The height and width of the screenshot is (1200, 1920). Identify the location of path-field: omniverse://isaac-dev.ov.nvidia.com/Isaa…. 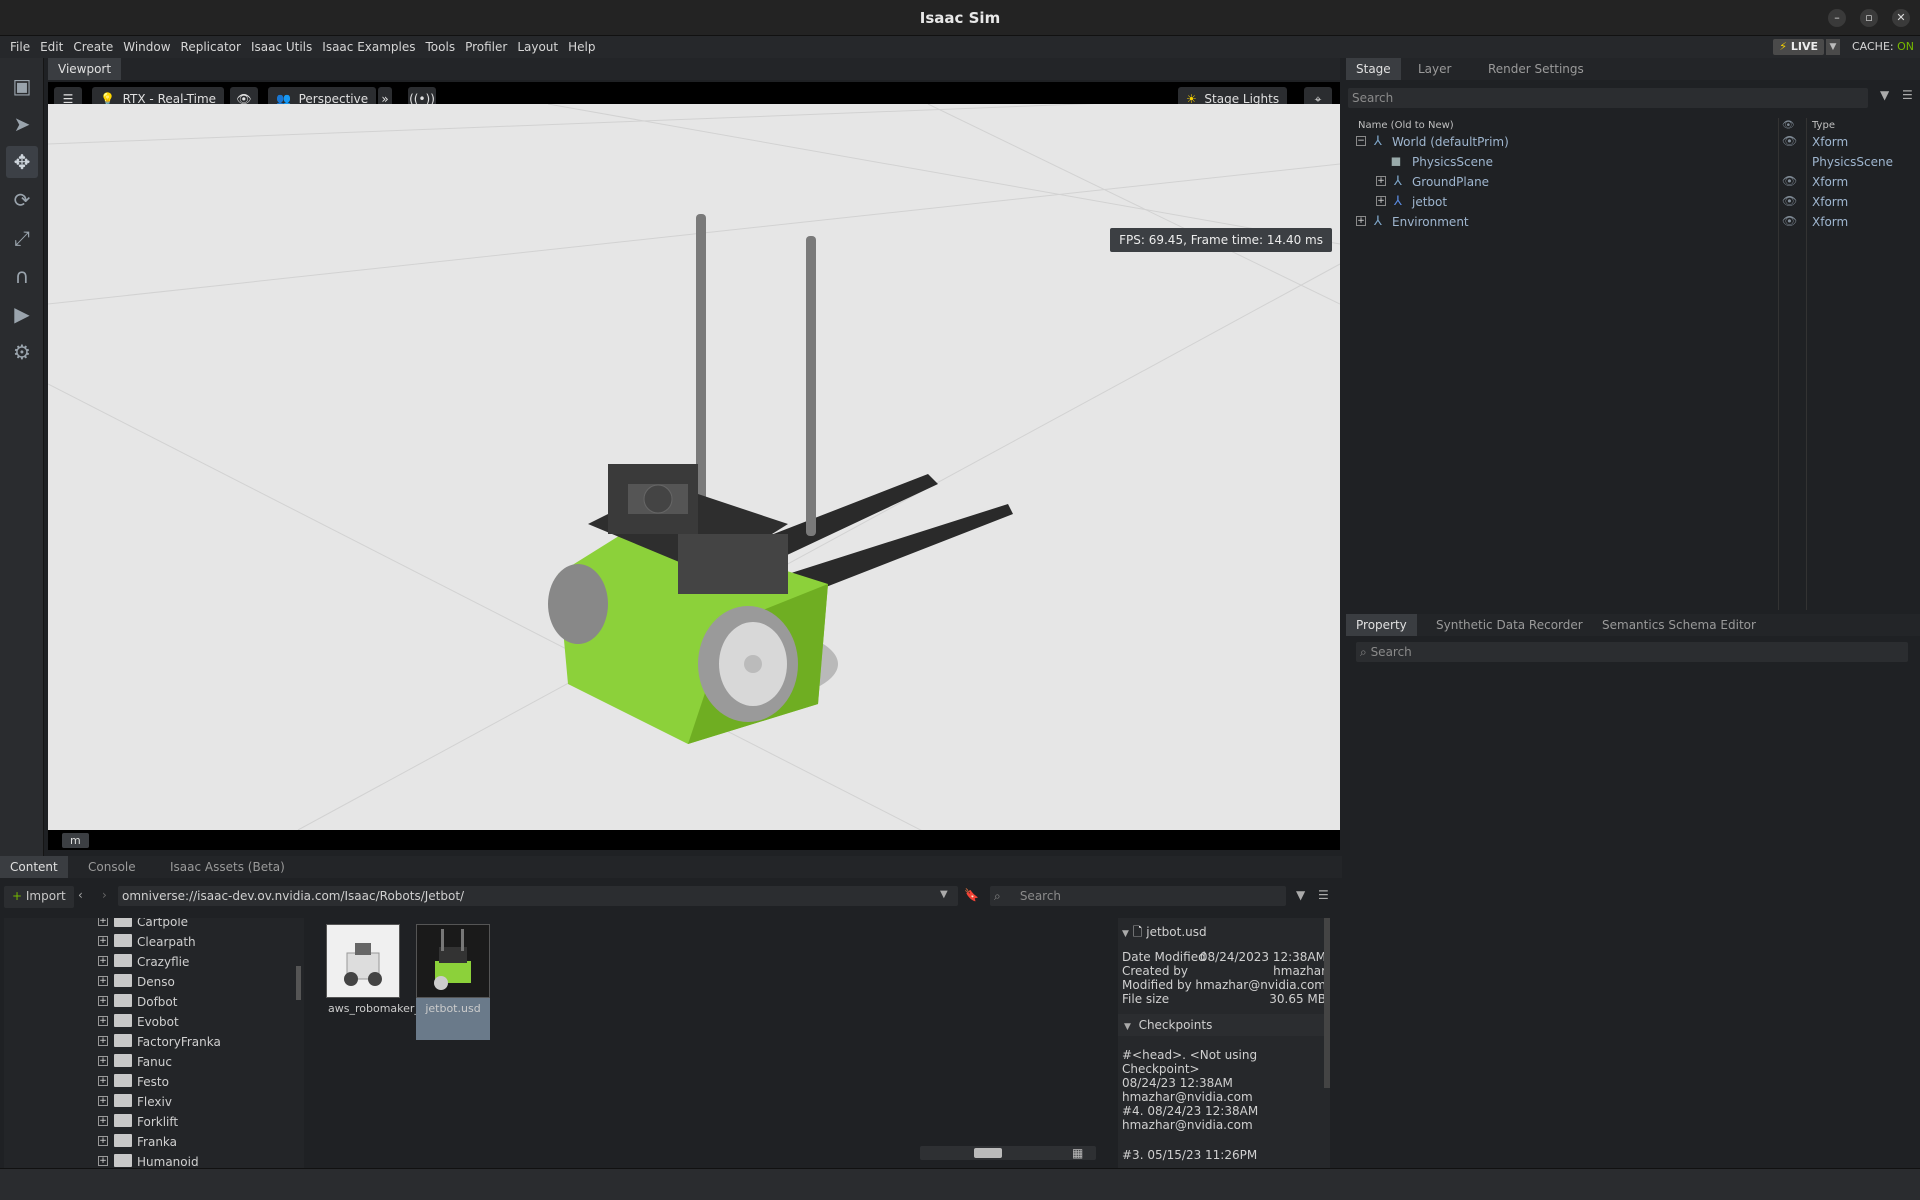
(538, 896).